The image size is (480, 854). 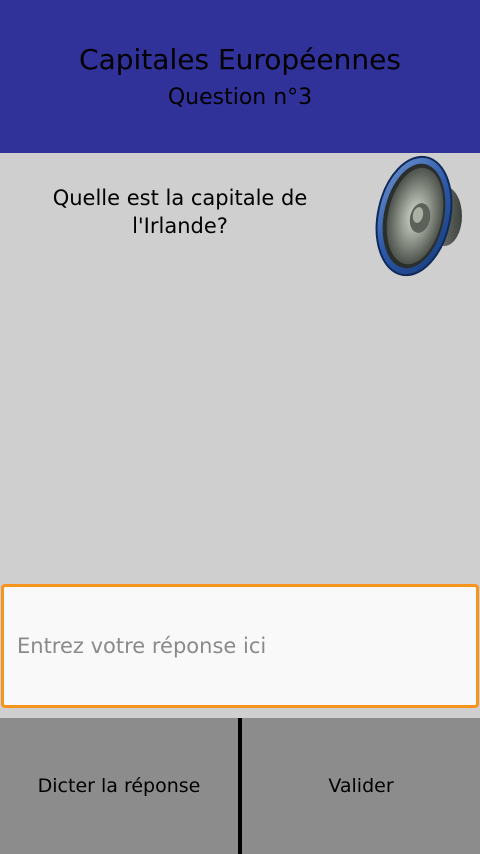 I want to click on app-title: Capitales Européennes, so click(x=240, y=59).